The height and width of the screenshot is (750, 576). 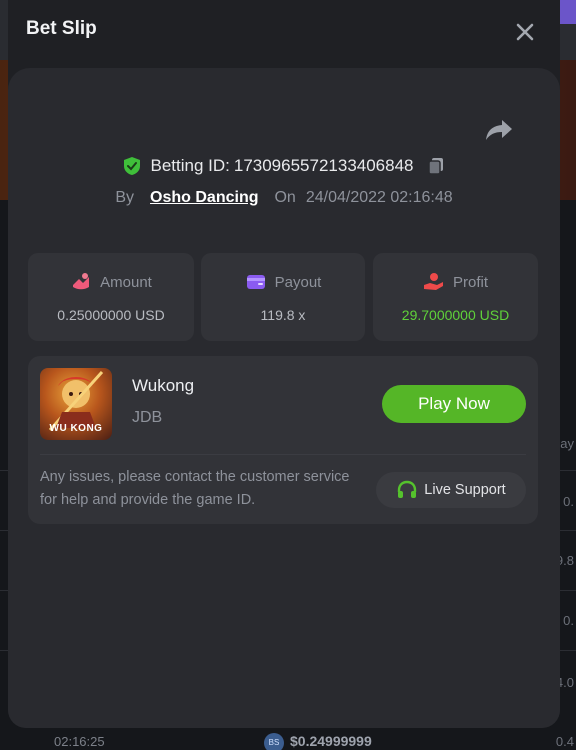 I want to click on amount-value: 0.25000000 USD, so click(x=111, y=315).